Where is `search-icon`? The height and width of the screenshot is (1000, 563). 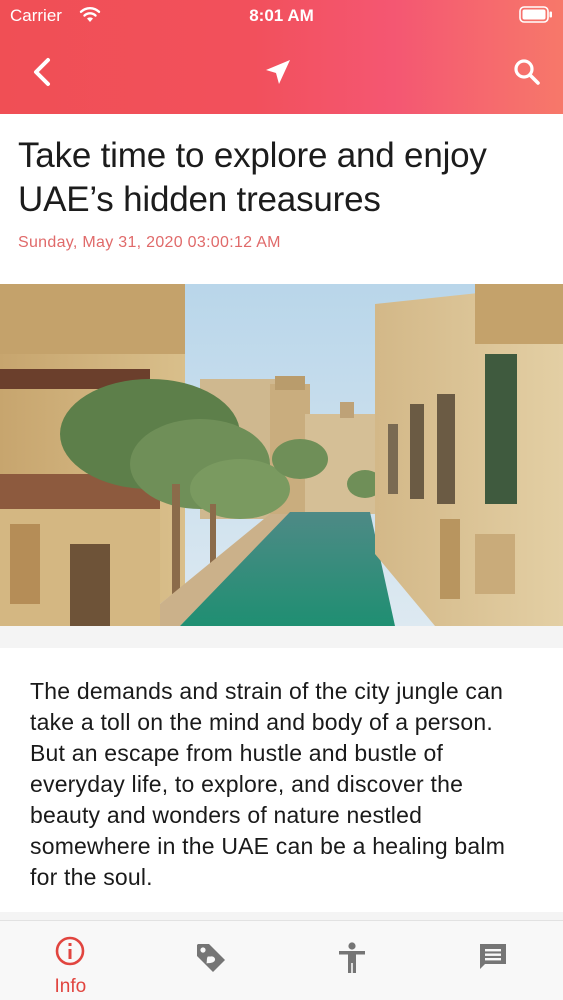 search-icon is located at coordinates (527, 74).